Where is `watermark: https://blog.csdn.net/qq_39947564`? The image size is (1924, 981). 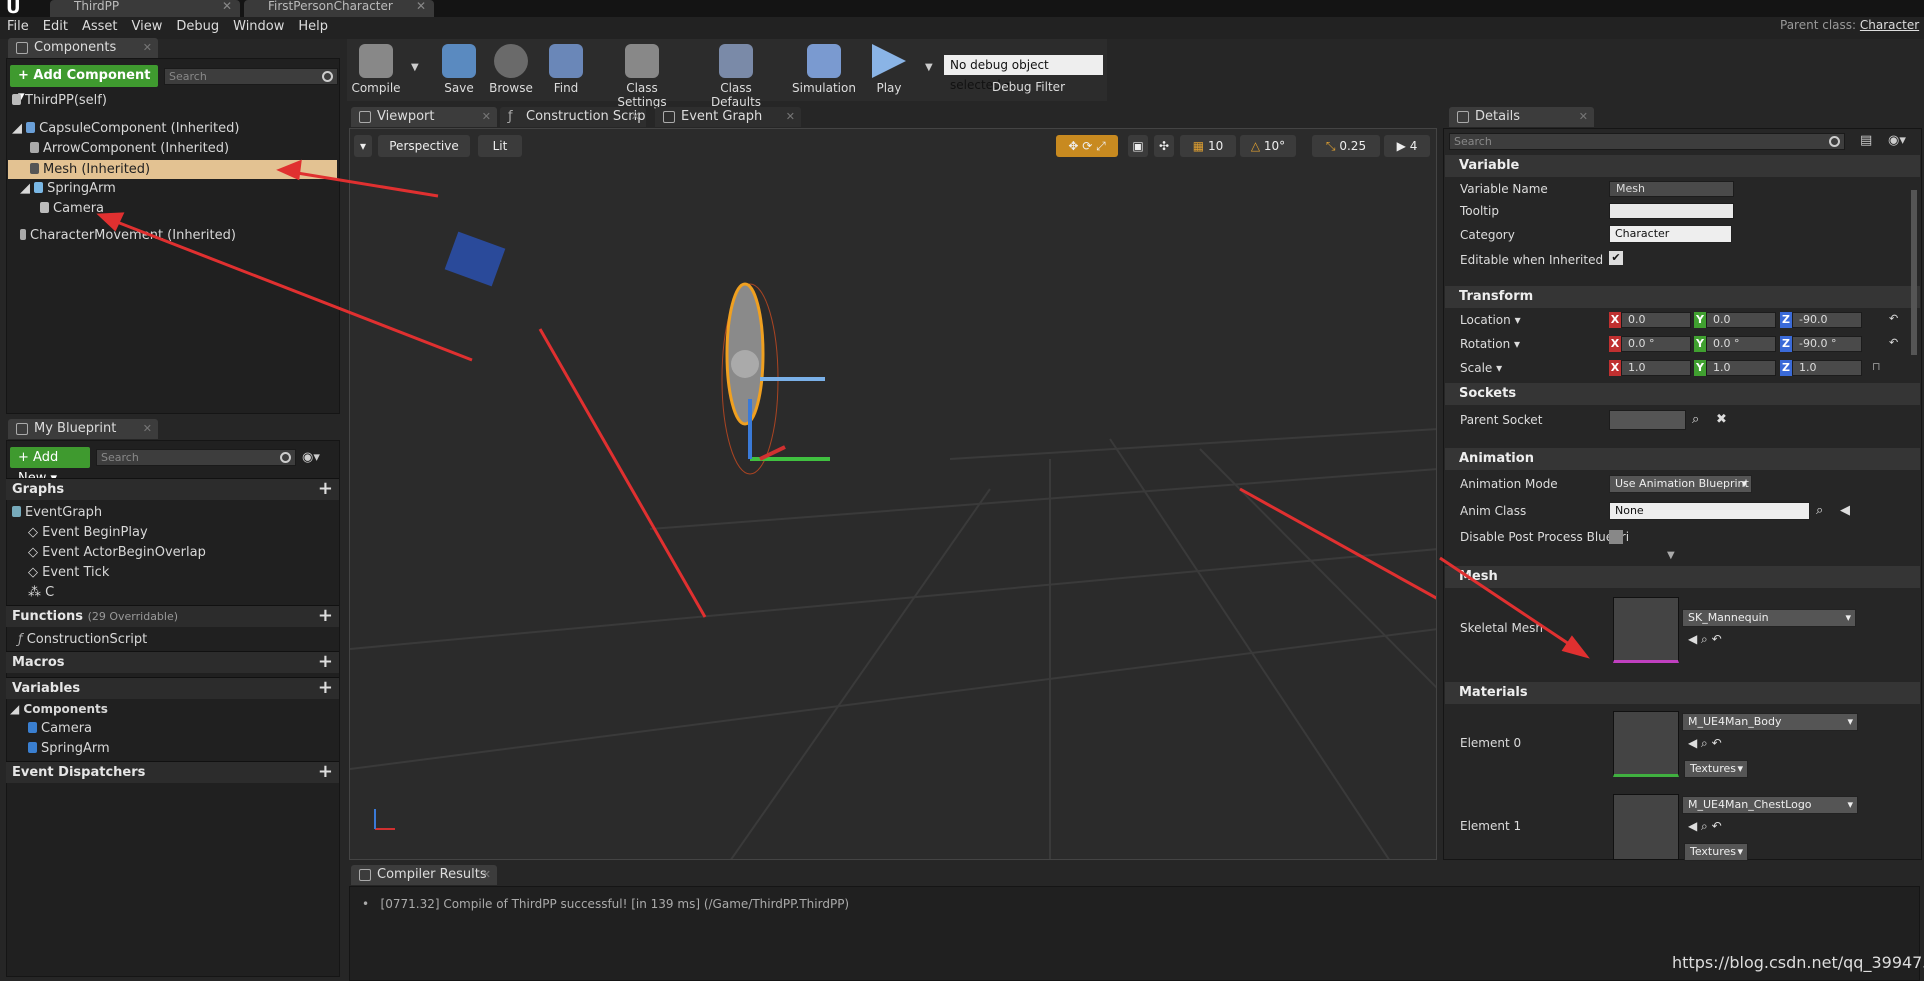
watermark: https://blog.csdn.net/qq_39947564 is located at coordinates (1798, 962).